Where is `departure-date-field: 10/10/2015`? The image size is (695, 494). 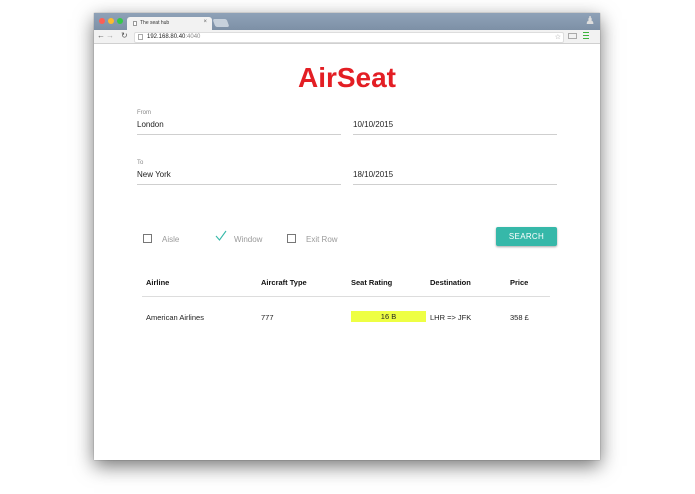
departure-date-field: 10/10/2015 is located at coordinates (455, 122).